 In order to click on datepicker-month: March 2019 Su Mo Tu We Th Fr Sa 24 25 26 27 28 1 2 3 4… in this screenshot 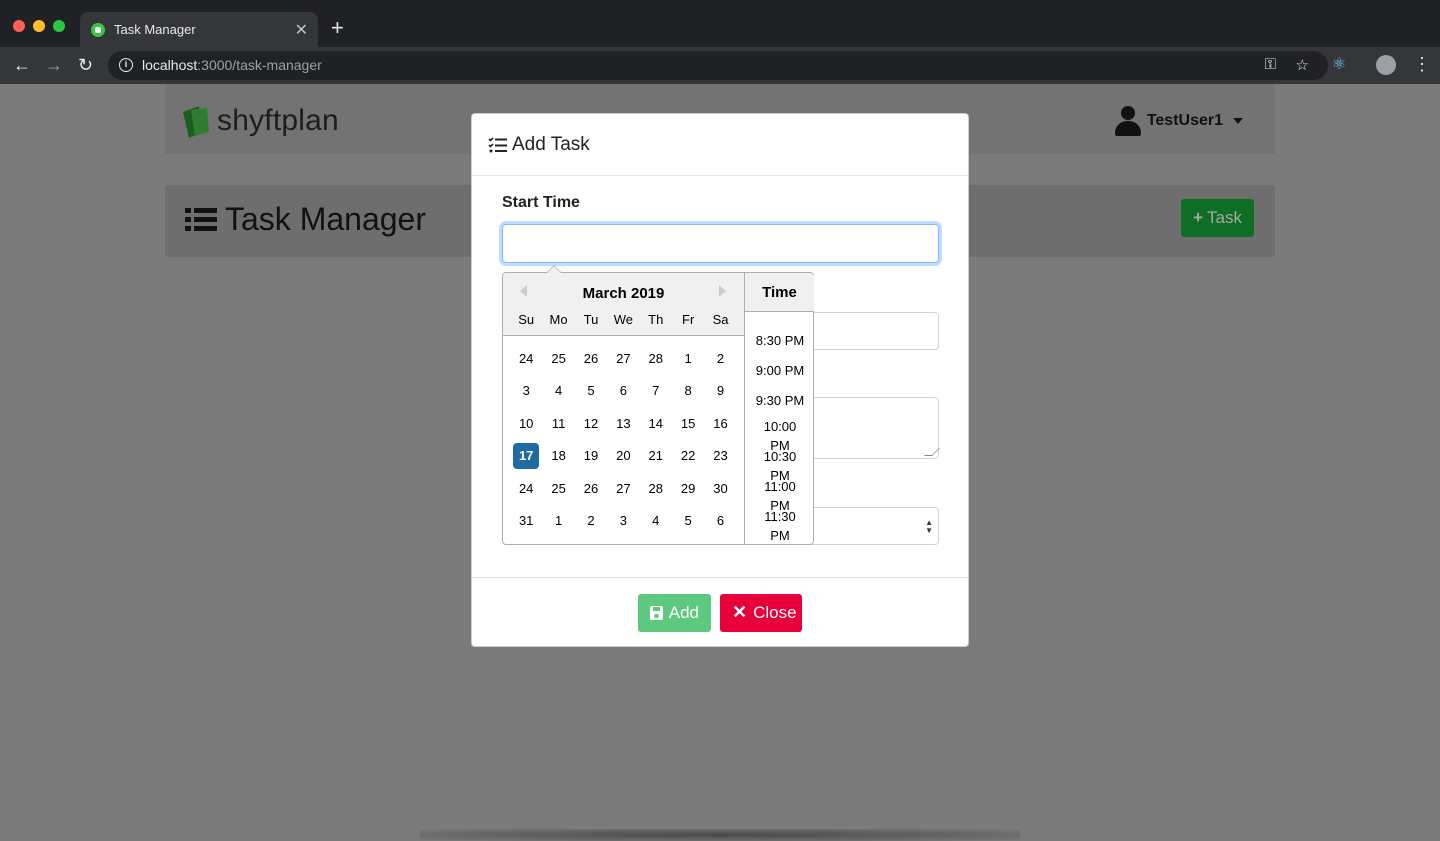, I will do `click(623, 408)`.